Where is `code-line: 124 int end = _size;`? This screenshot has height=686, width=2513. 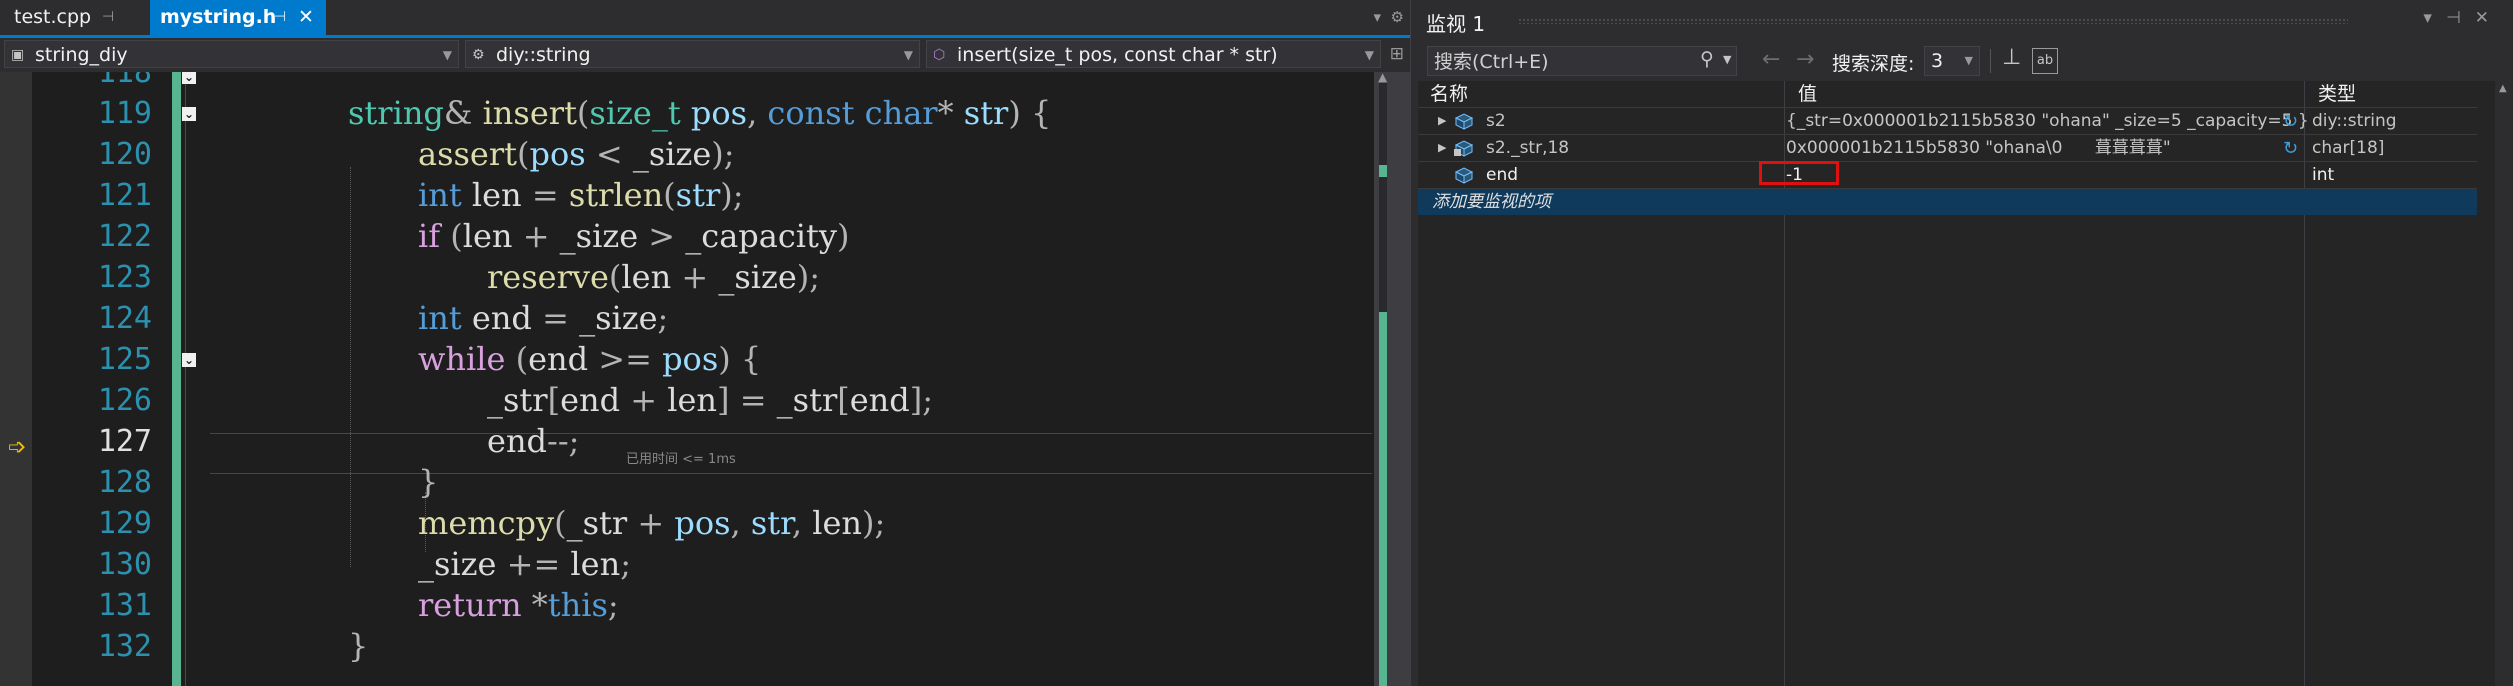
code-line: 124 int end = _size; is located at coordinates (703, 318).